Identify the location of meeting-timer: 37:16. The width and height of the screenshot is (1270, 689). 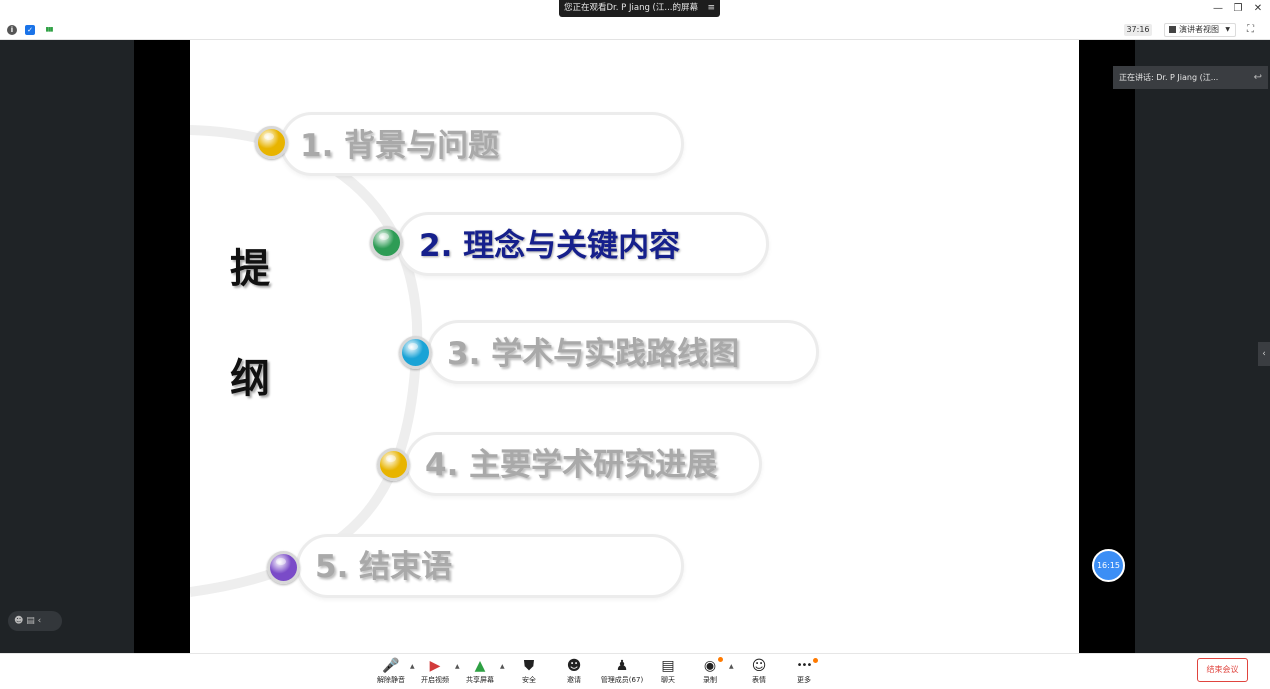
(1138, 30).